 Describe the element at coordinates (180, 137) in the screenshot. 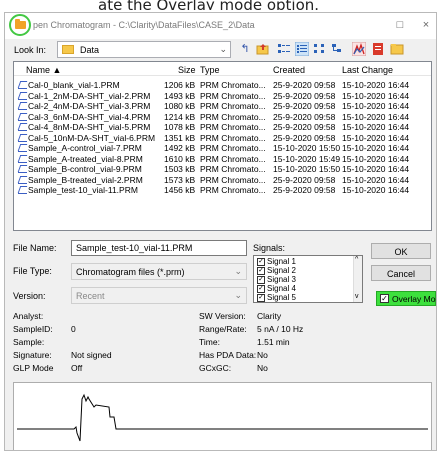

I see `cell-size: 1351 kB` at that location.